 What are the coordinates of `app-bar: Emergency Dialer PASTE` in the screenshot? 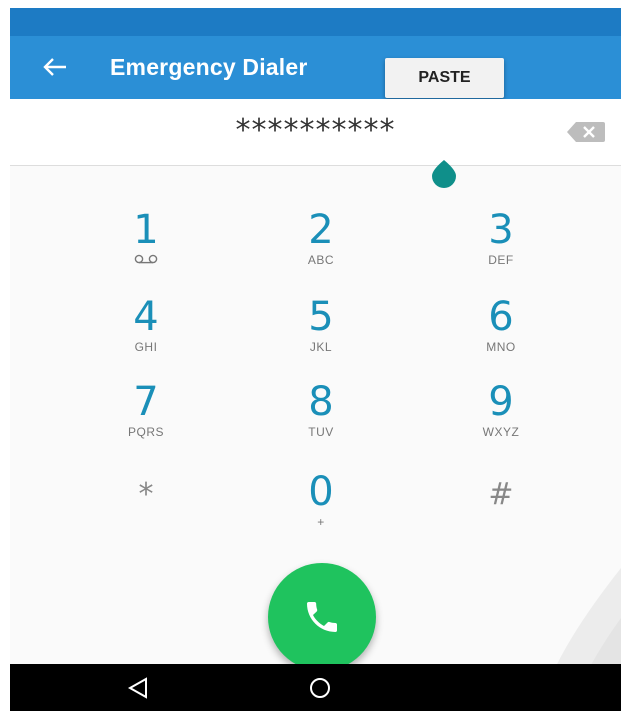 It's located at (315, 67).